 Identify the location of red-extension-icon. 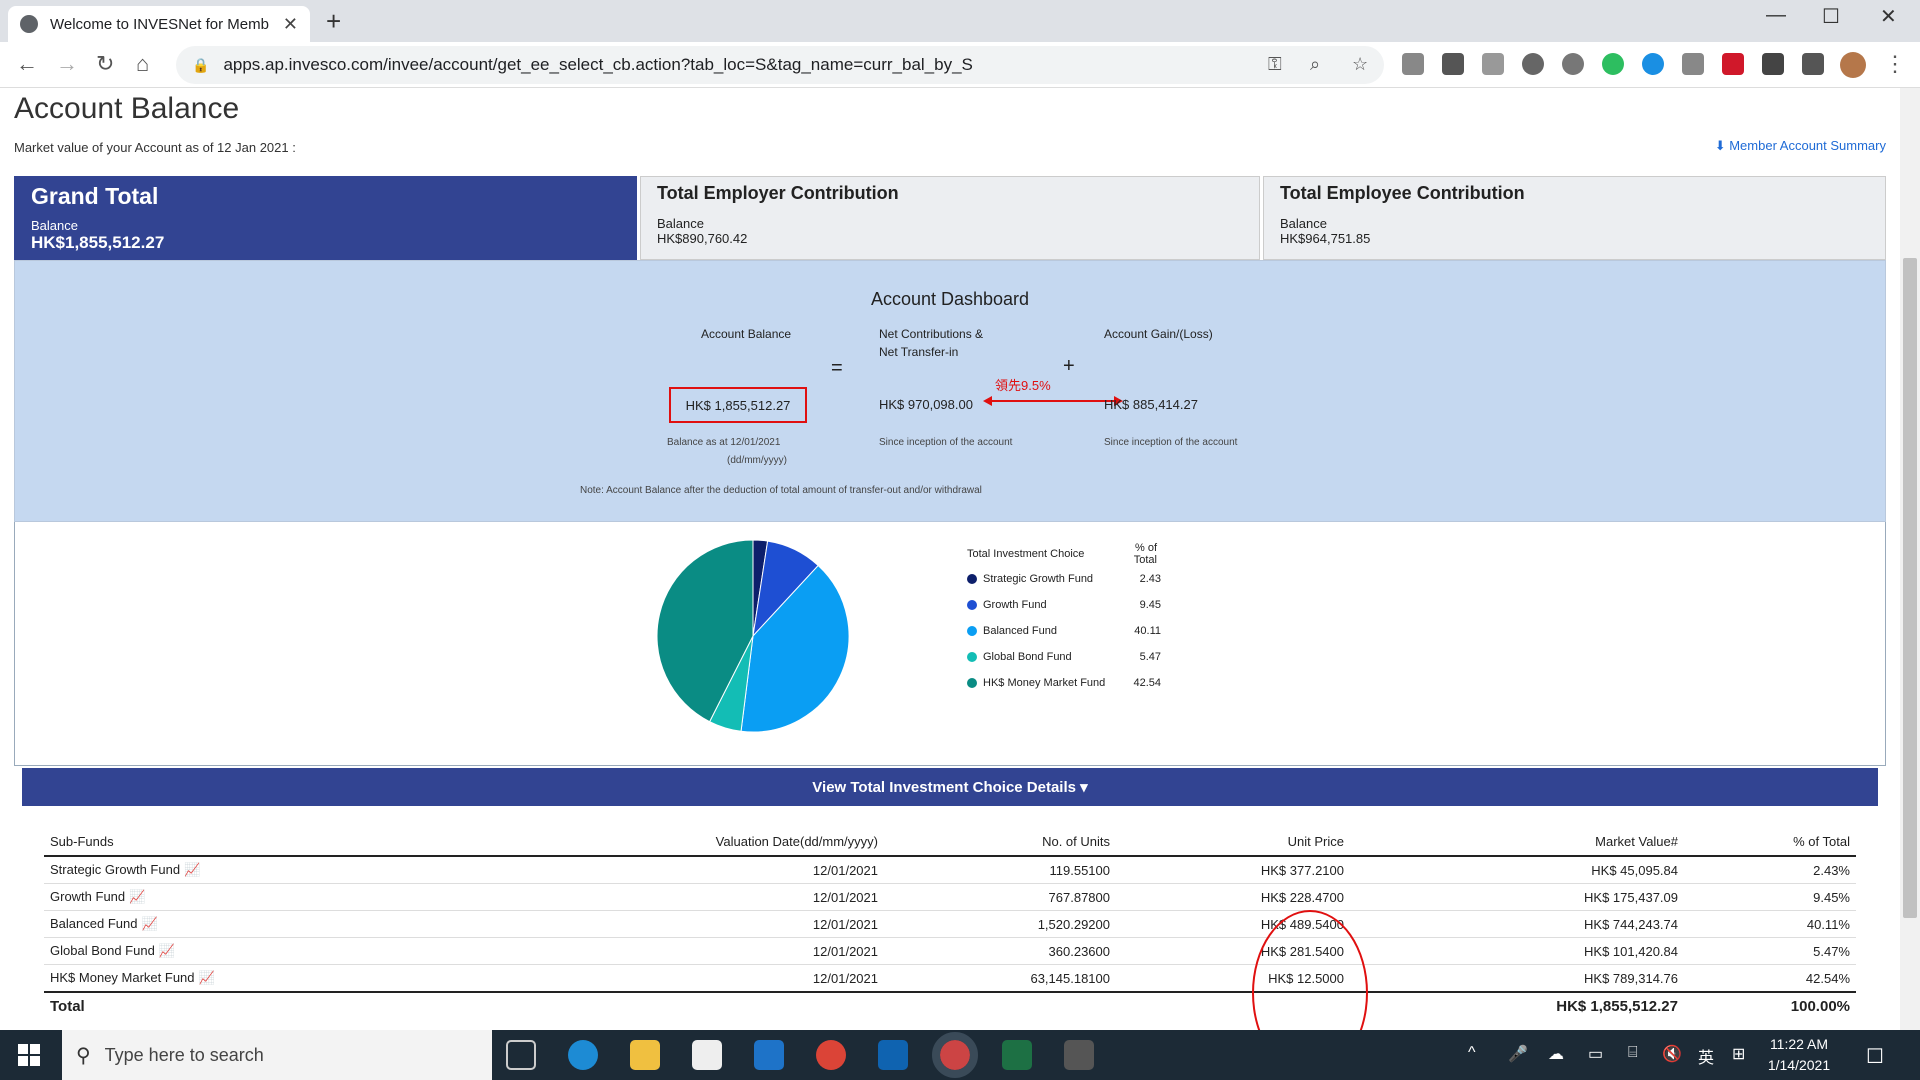
(1733, 64).